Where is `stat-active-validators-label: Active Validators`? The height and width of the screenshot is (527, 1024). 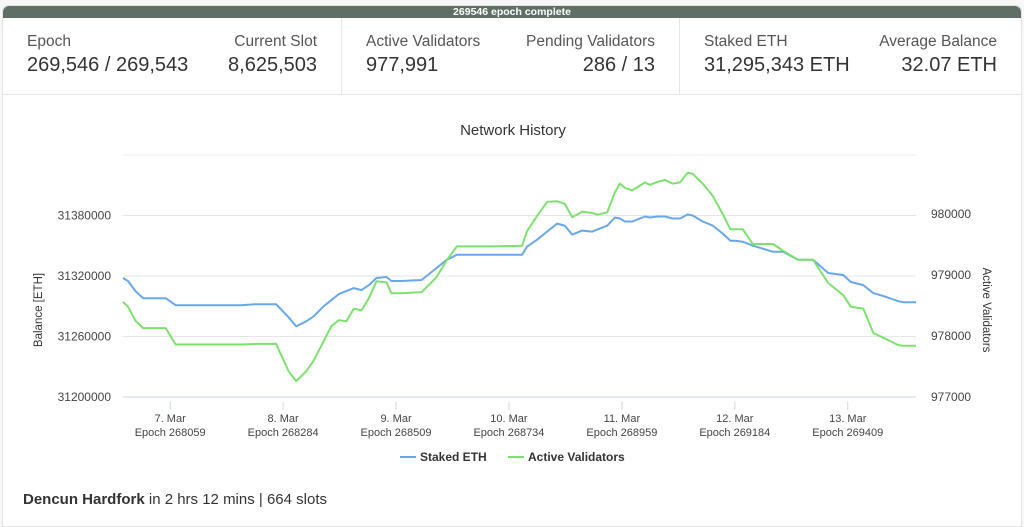
stat-active-validators-label: Active Validators is located at coordinates (423, 41).